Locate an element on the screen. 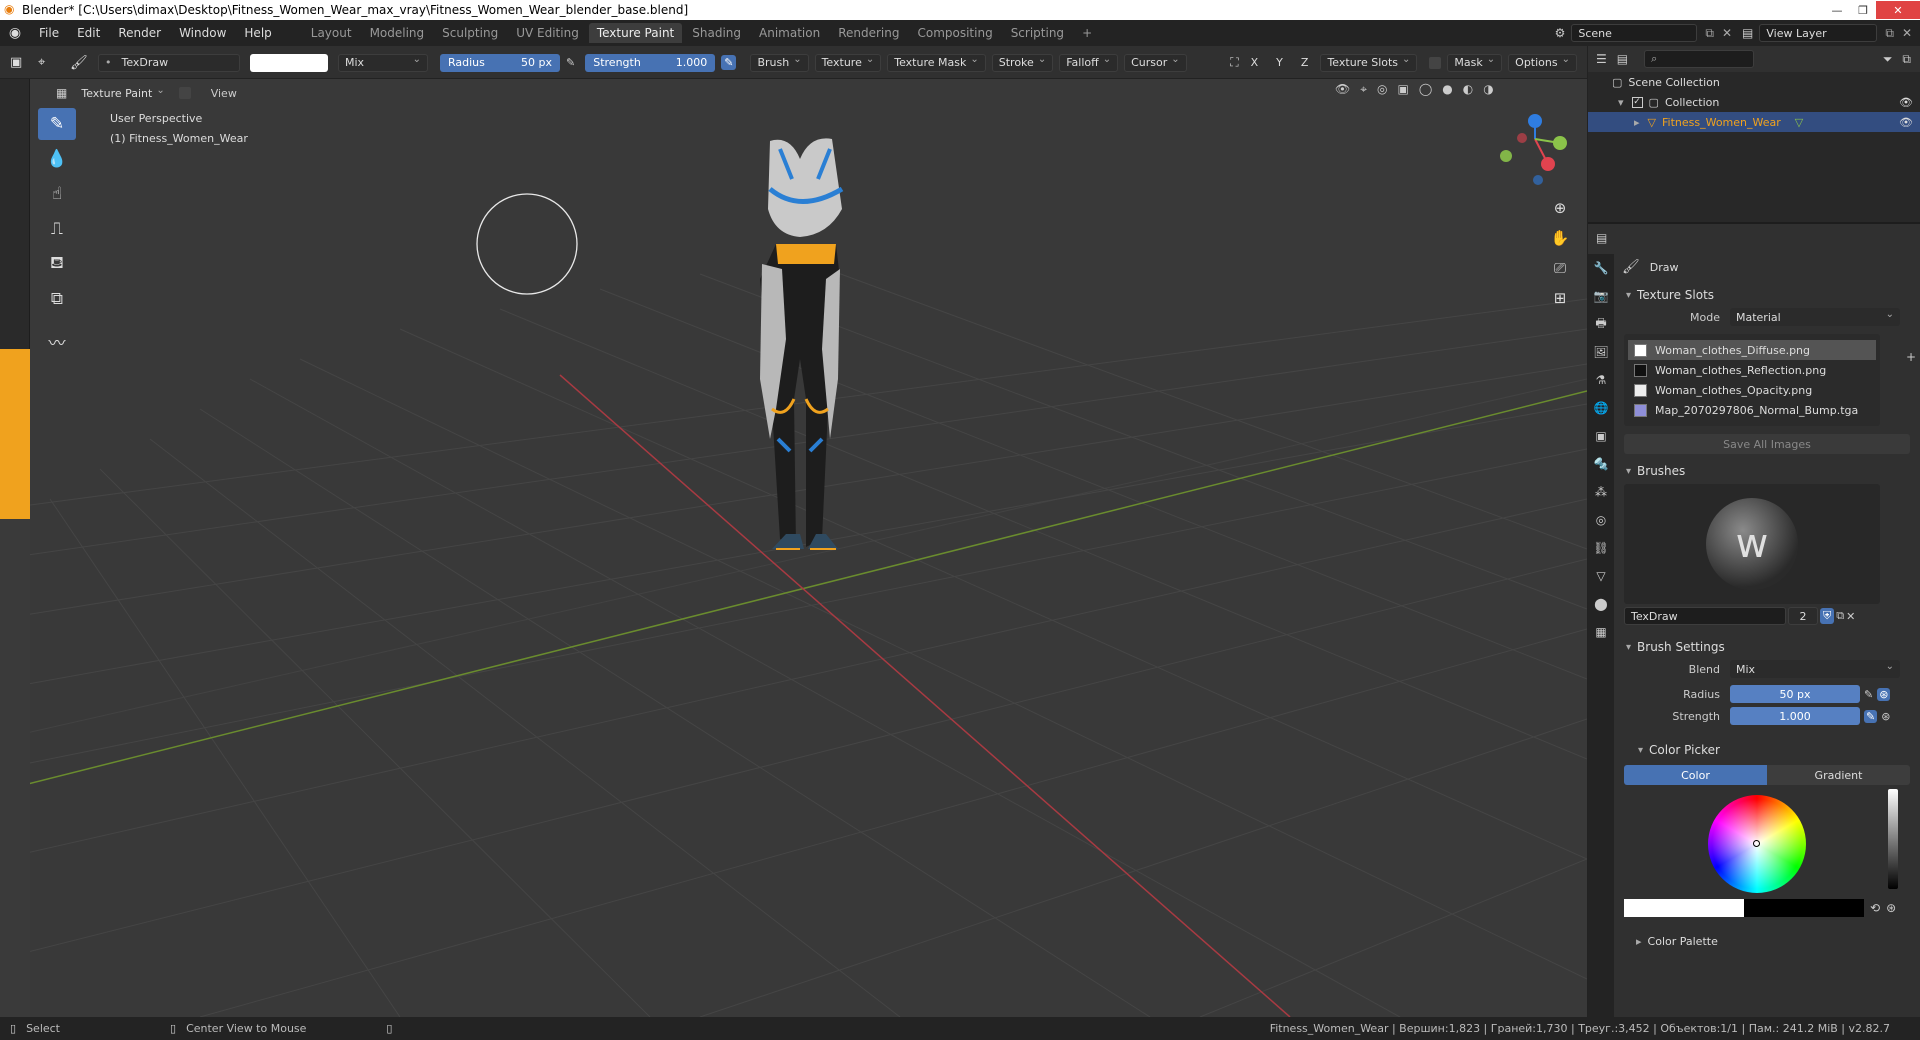 This screenshot has width=1920, height=1040. view-menu: View is located at coordinates (224, 93).